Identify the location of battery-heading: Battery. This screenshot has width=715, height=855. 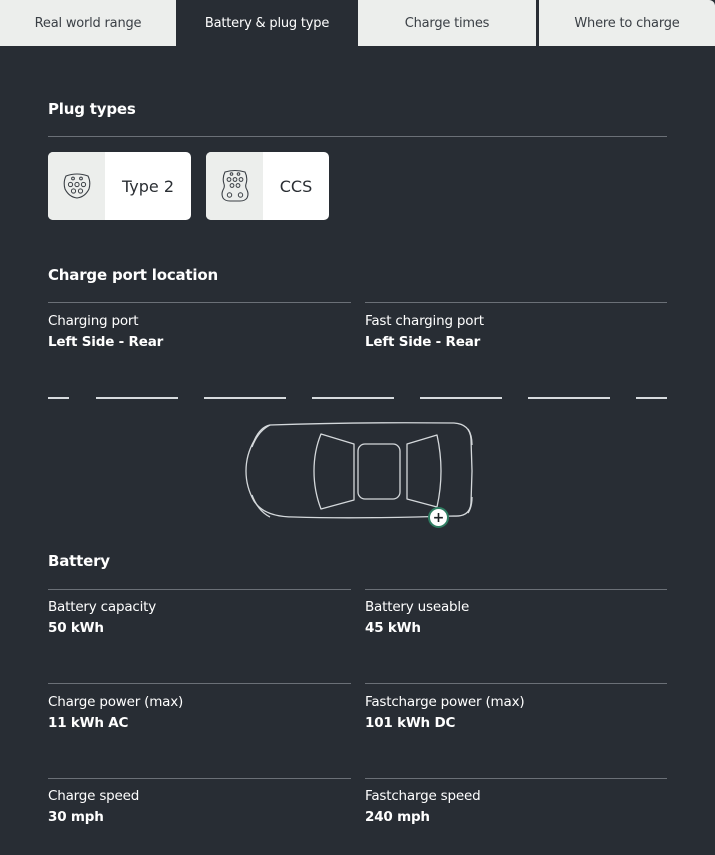
(79, 561).